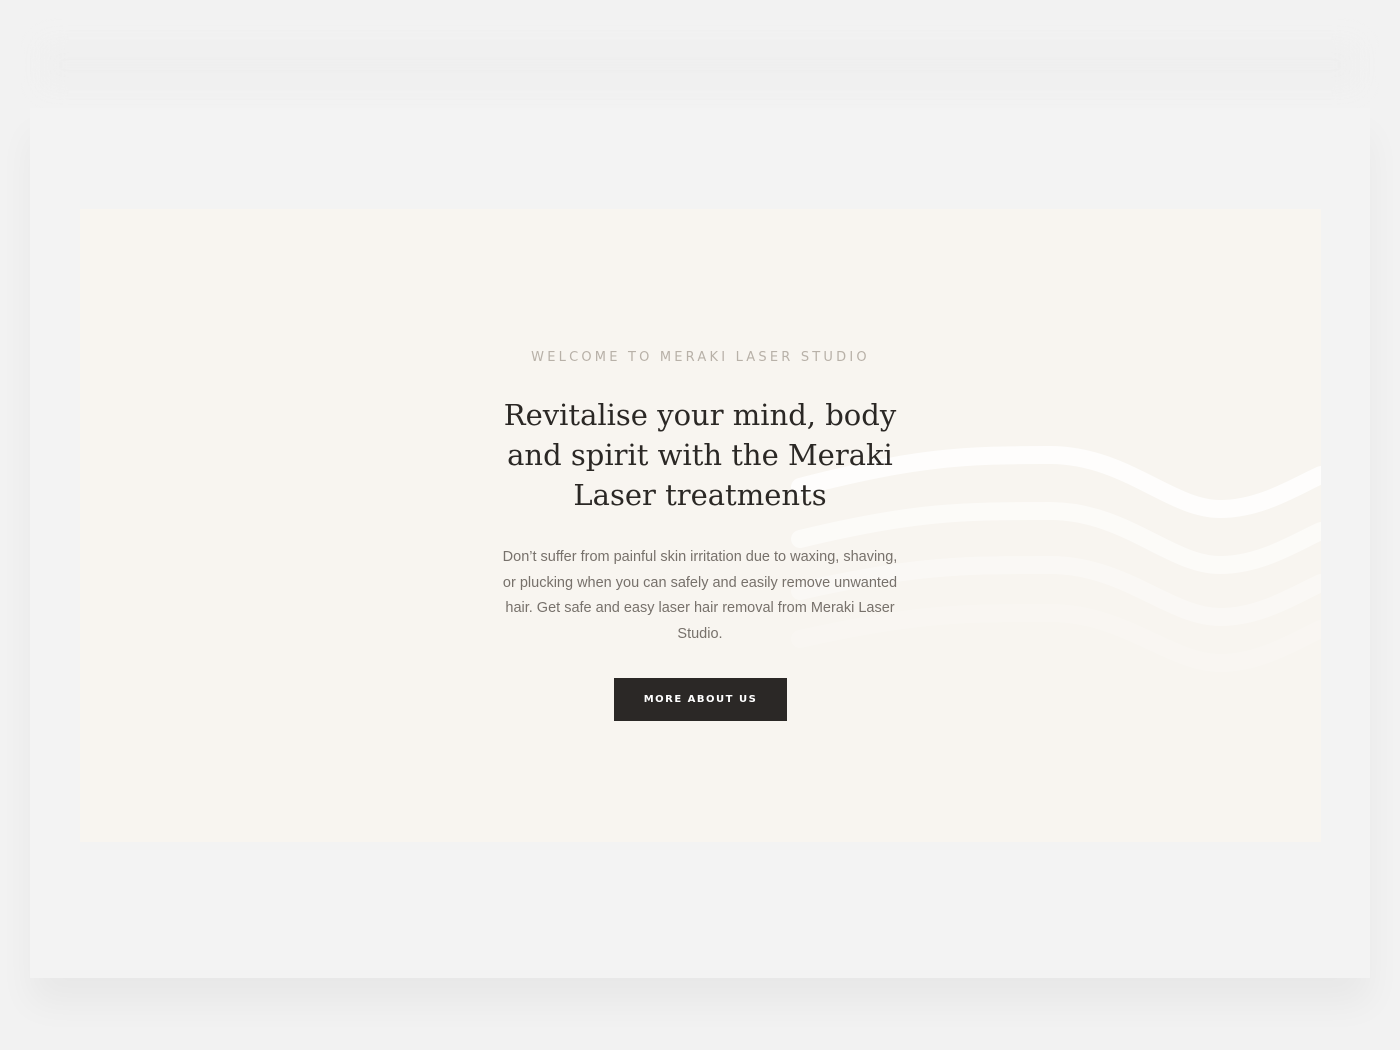  I want to click on hero-eyebrow: WELCOME TO MERAKI LASER STUDIO, so click(700, 357).